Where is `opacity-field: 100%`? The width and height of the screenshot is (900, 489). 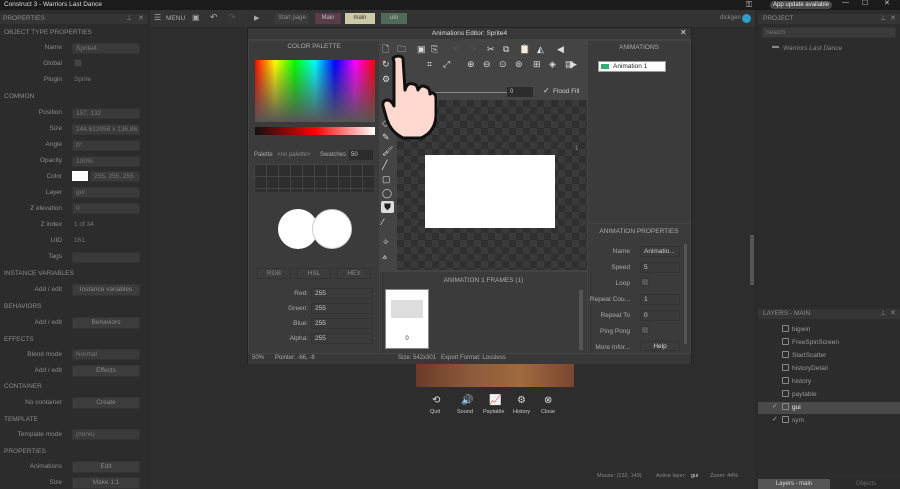
opacity-field: 100% is located at coordinates (106, 161).